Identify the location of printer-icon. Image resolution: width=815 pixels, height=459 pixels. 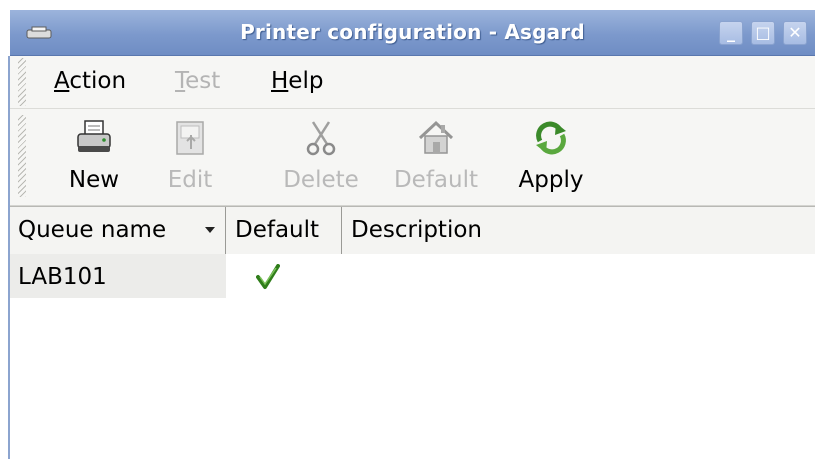
(94, 136).